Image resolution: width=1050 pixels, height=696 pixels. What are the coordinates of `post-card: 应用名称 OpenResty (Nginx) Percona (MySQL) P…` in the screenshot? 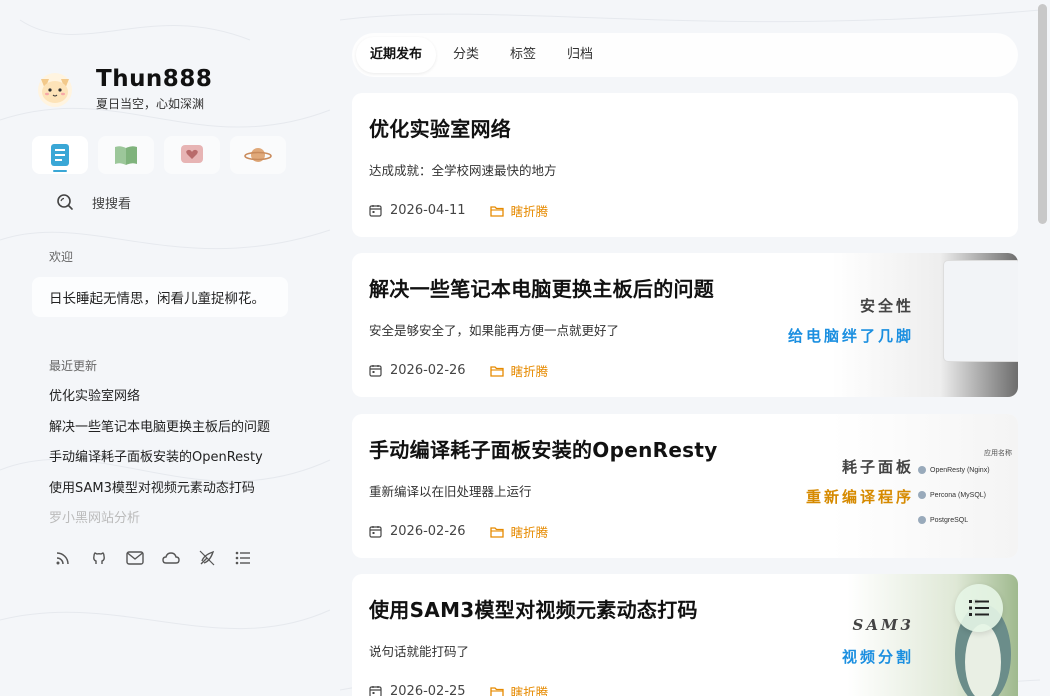 It's located at (685, 486).